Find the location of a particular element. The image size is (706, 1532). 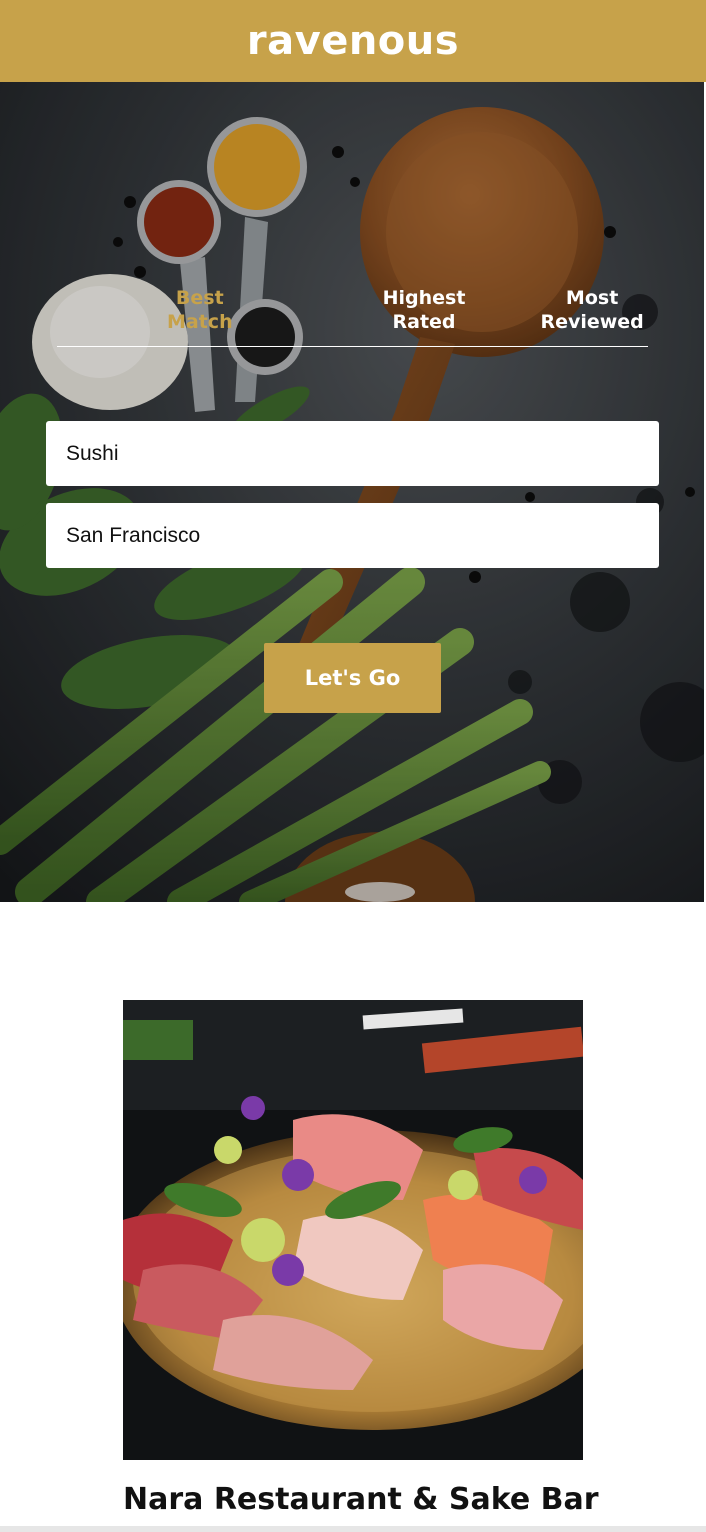

top-bar: ravenous is located at coordinates (353, 41).